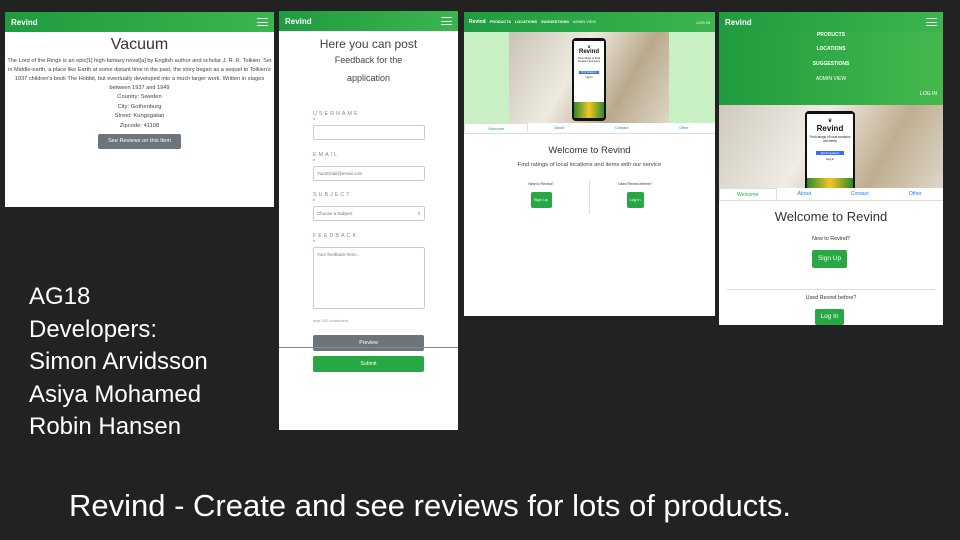 This screenshot has width=960, height=540. What do you see at coordinates (419, 213) in the screenshot?
I see `select-arrows-icon: ⇕` at bounding box center [419, 213].